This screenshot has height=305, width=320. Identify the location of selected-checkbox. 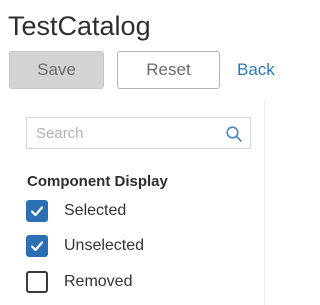
(37, 211).